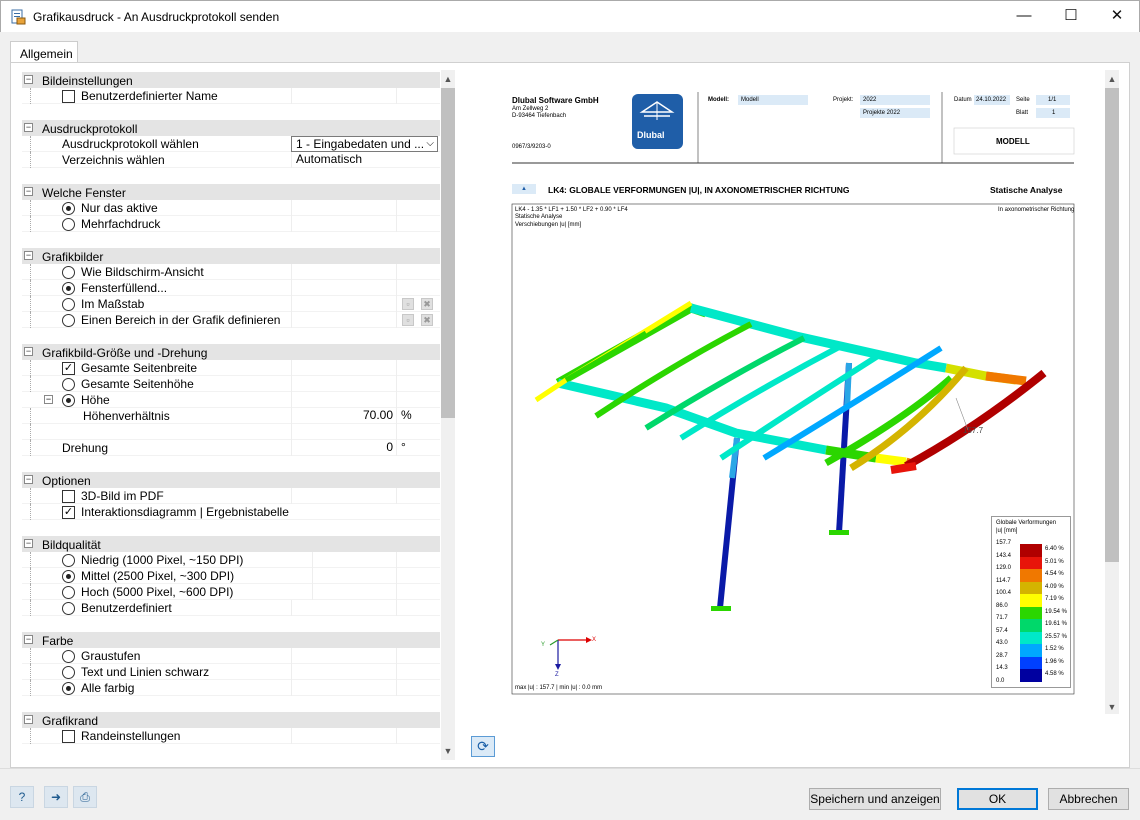  What do you see at coordinates (68, 288) in the screenshot?
I see `radio-fensterfuellend` at bounding box center [68, 288].